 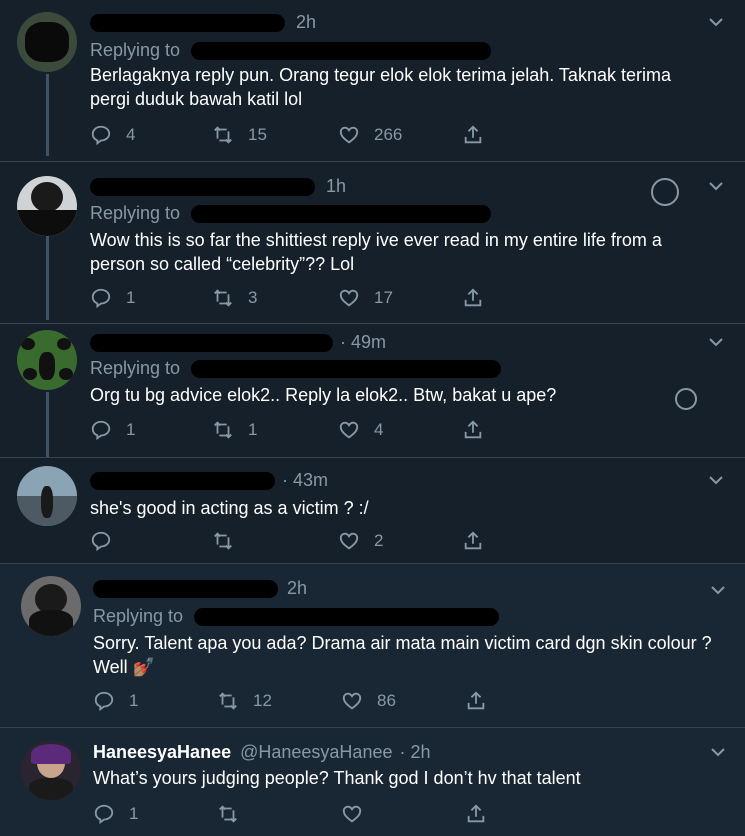 What do you see at coordinates (244, 701) in the screenshot?
I see `retweet-button: 12` at bounding box center [244, 701].